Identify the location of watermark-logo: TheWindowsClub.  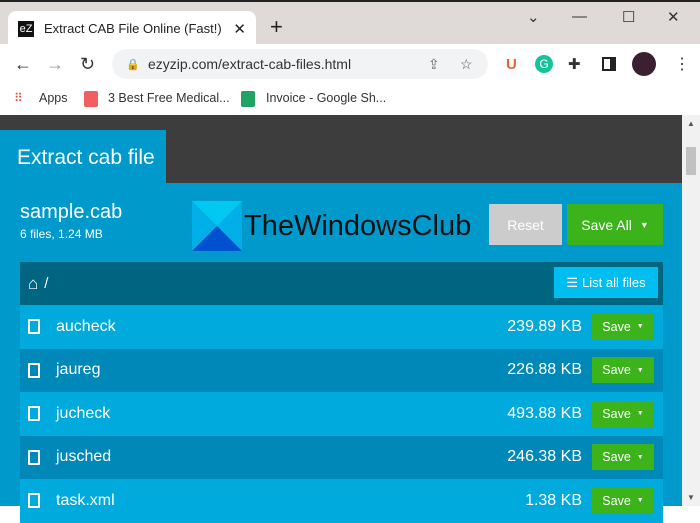
(331, 226).